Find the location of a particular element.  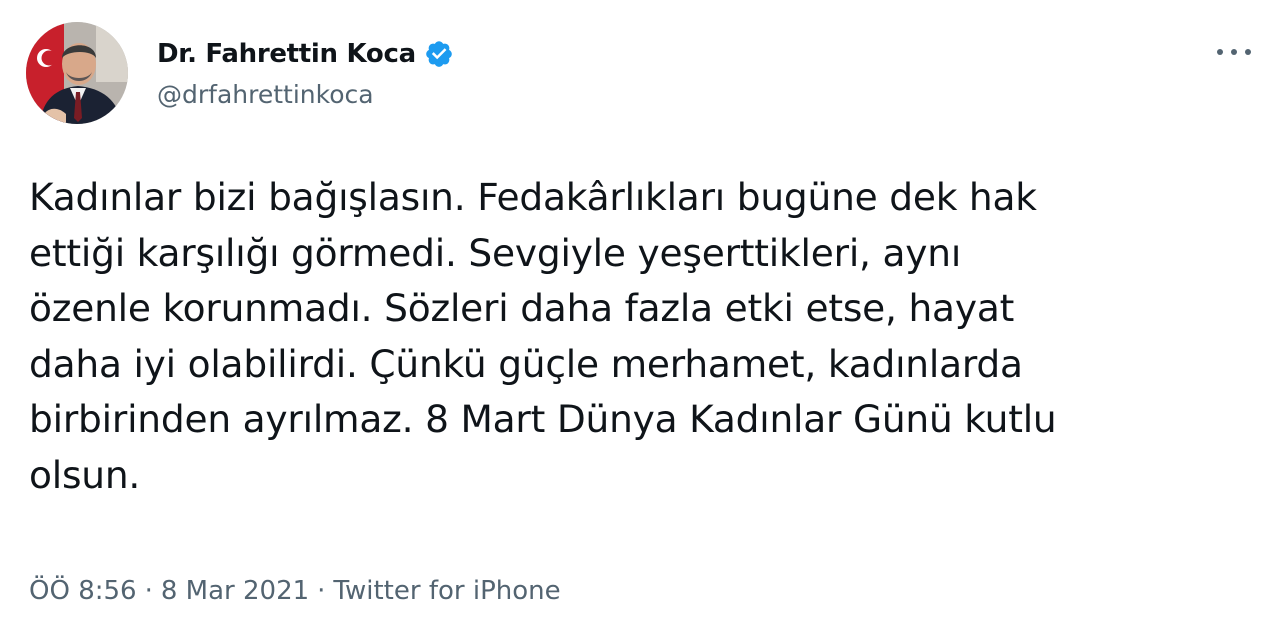

avatar-image is located at coordinates (77, 73).